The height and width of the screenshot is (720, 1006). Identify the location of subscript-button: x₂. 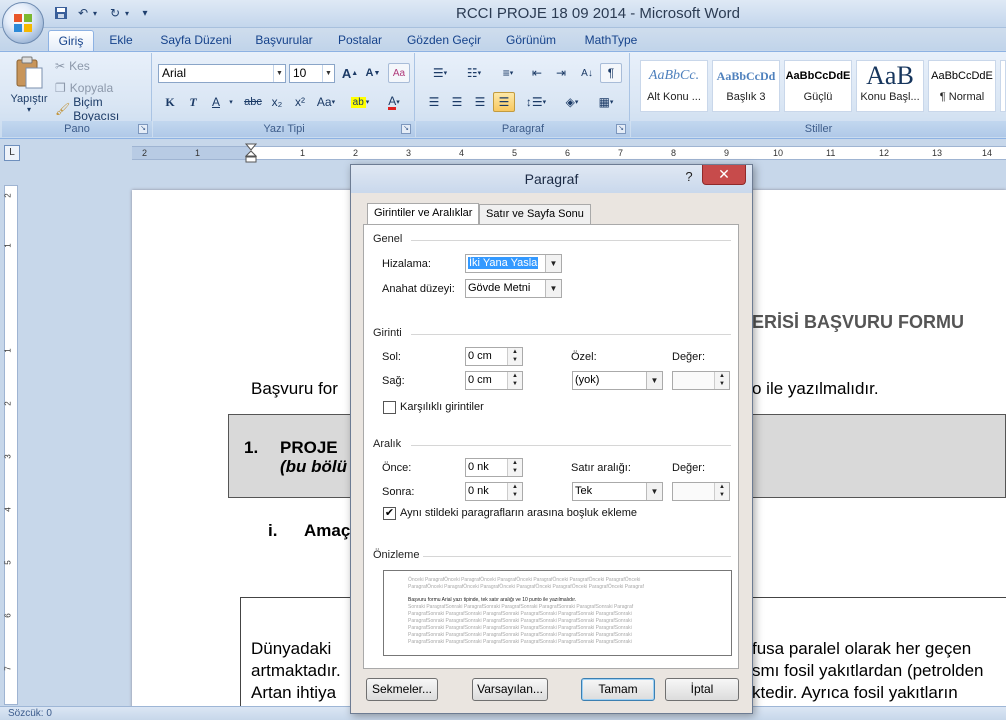
(277, 102).